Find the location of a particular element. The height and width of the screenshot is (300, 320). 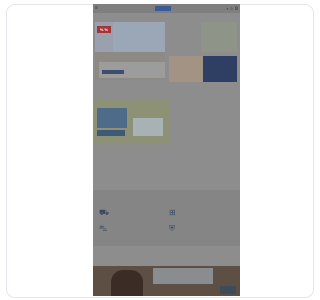

bottom-photo-person is located at coordinates (127, 283).